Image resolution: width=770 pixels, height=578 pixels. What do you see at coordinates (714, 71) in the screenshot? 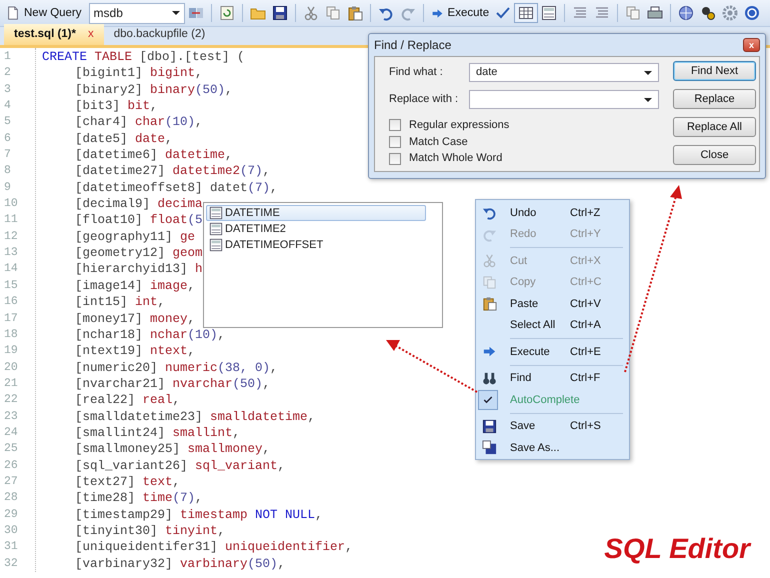
I see `dialog-button: Find Next` at bounding box center [714, 71].